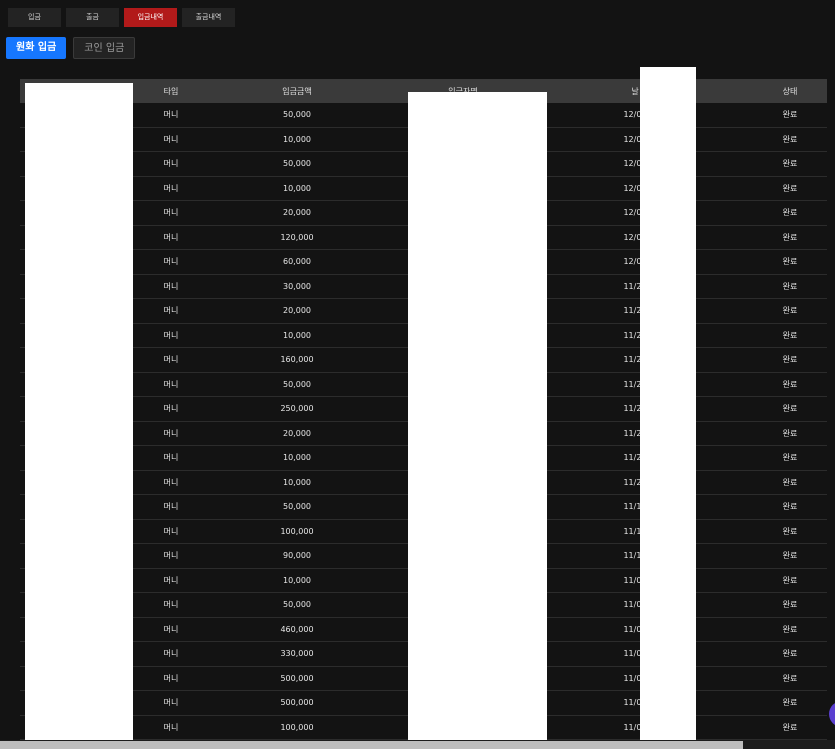  I want to click on scrollbar-thumb, so click(371, 745).